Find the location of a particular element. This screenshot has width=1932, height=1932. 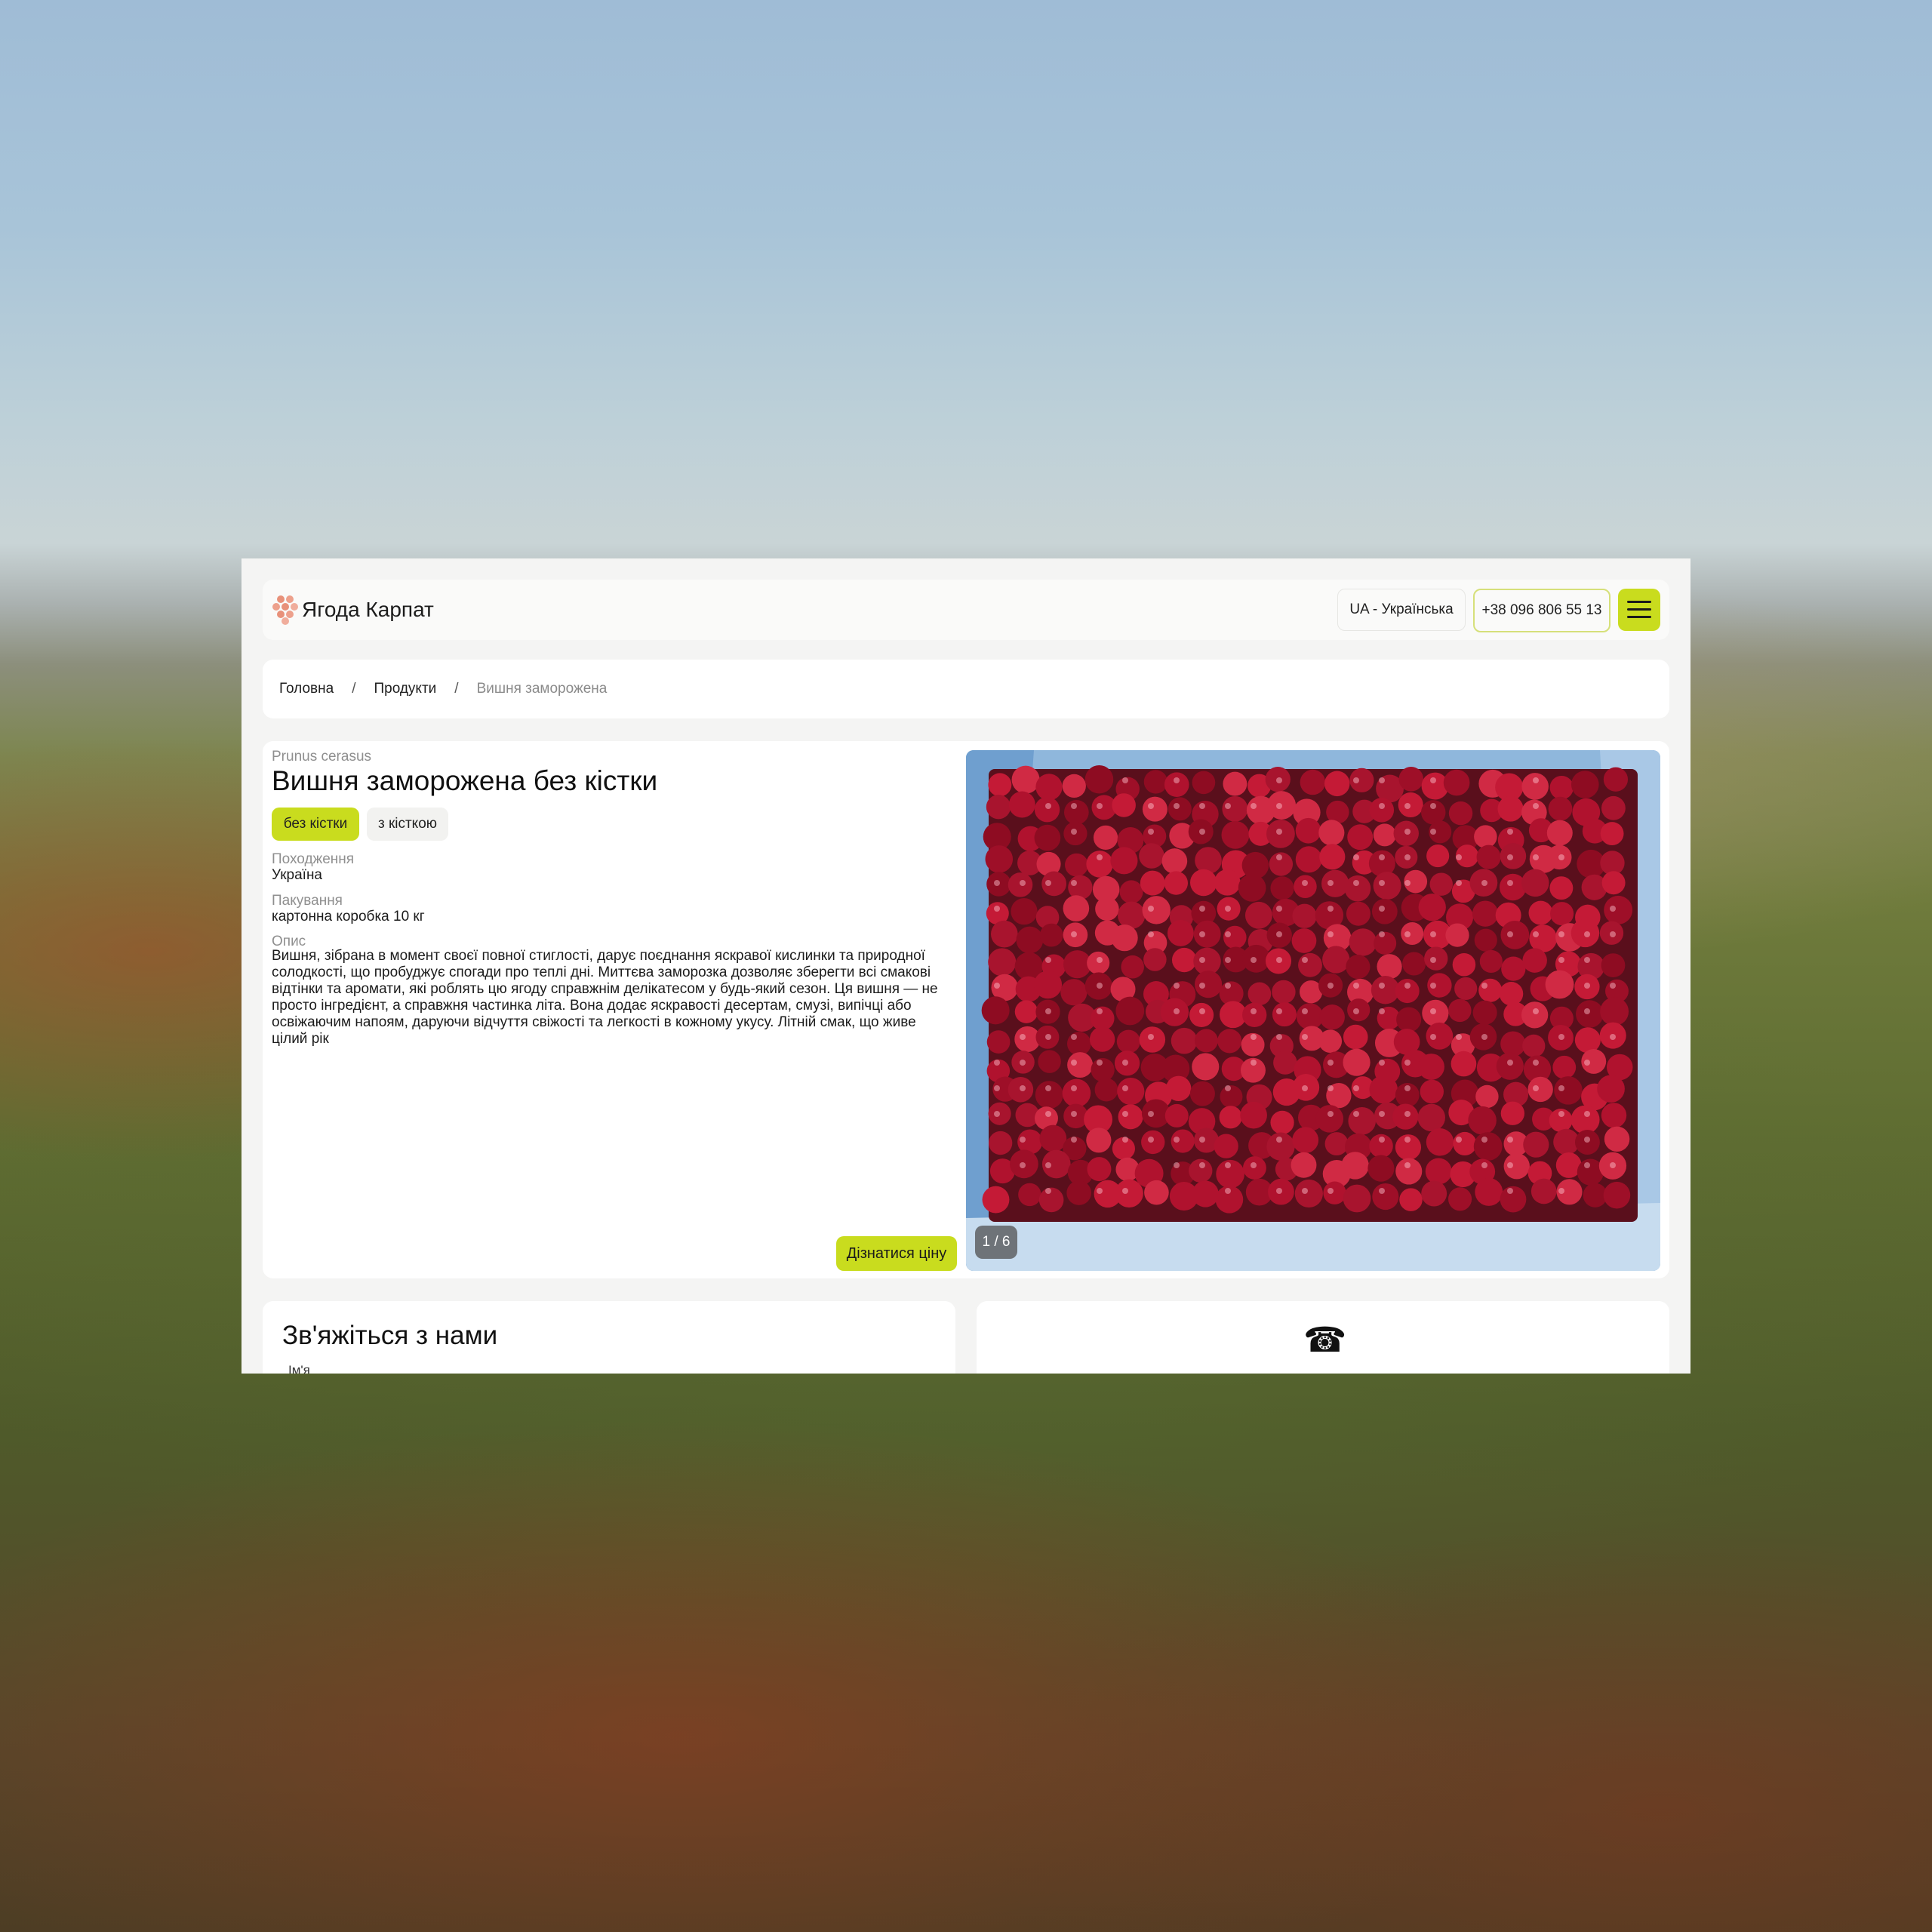

breadcrumb-products: Продукти is located at coordinates (405, 689).